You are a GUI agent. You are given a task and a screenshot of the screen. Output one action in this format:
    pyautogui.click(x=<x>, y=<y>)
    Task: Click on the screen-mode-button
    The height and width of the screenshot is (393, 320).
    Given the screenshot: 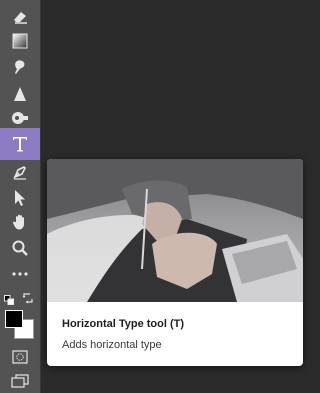 What is the action you would take?
    pyautogui.click(x=20, y=379)
    